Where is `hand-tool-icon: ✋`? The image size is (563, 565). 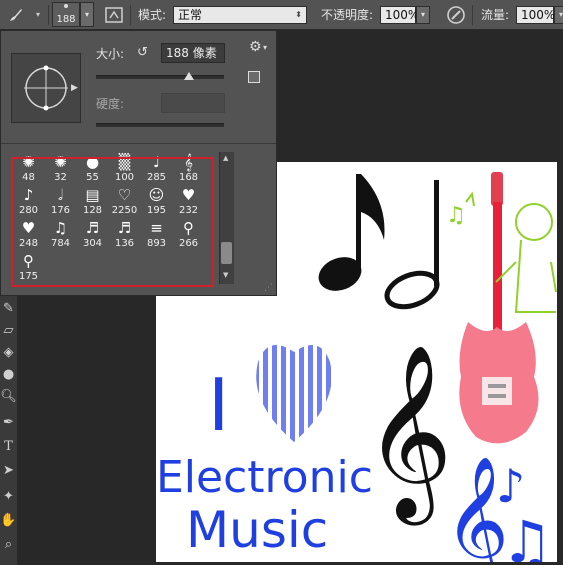 hand-tool-icon: ✋ is located at coordinates (8, 520).